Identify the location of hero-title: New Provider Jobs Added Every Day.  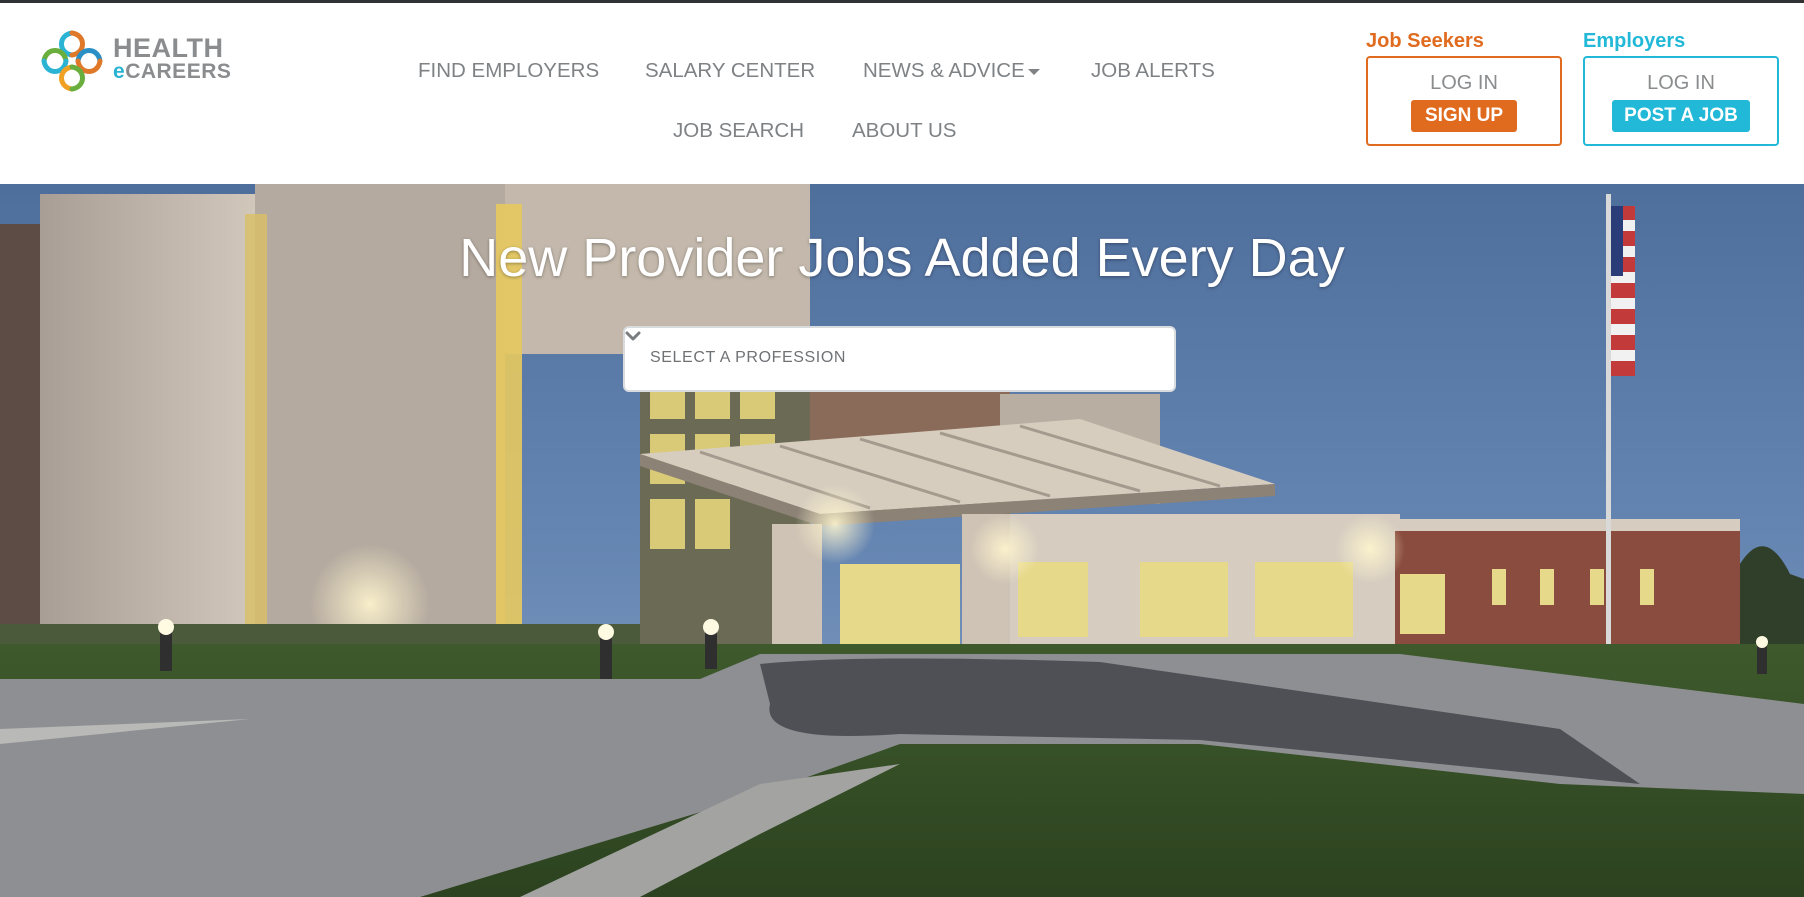
(902, 258).